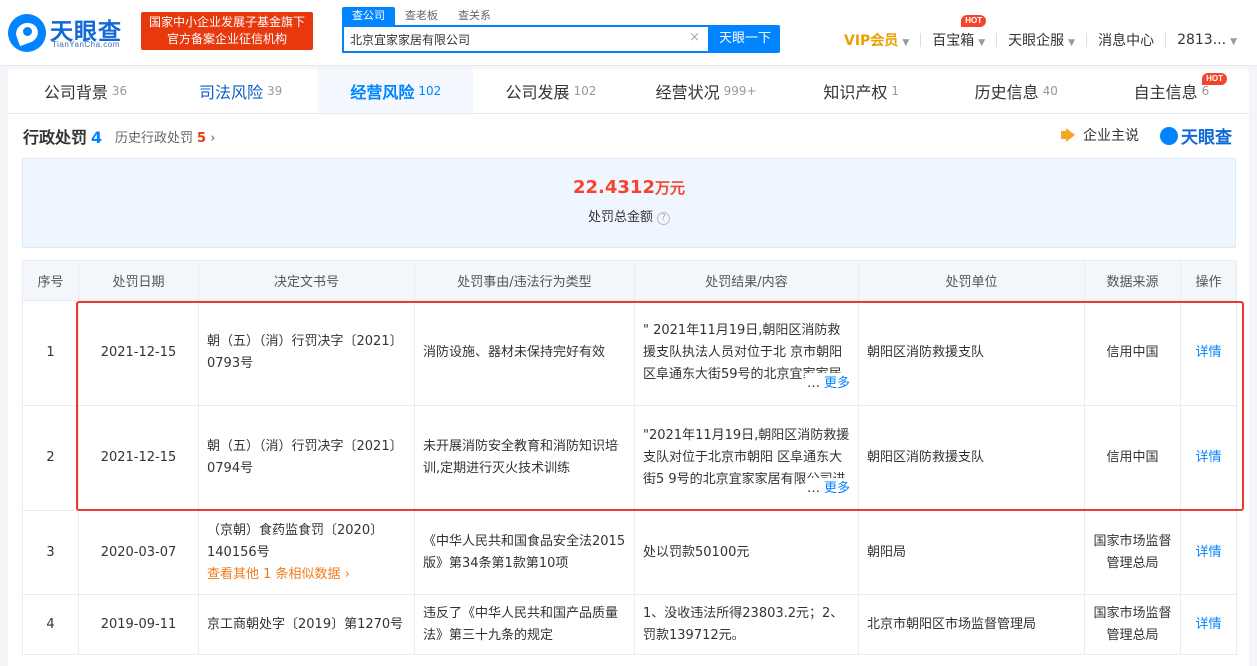  Describe the element at coordinates (524, 353) in the screenshot. I see `cell-reason: 消防设施、器材未保持完好有效` at that location.